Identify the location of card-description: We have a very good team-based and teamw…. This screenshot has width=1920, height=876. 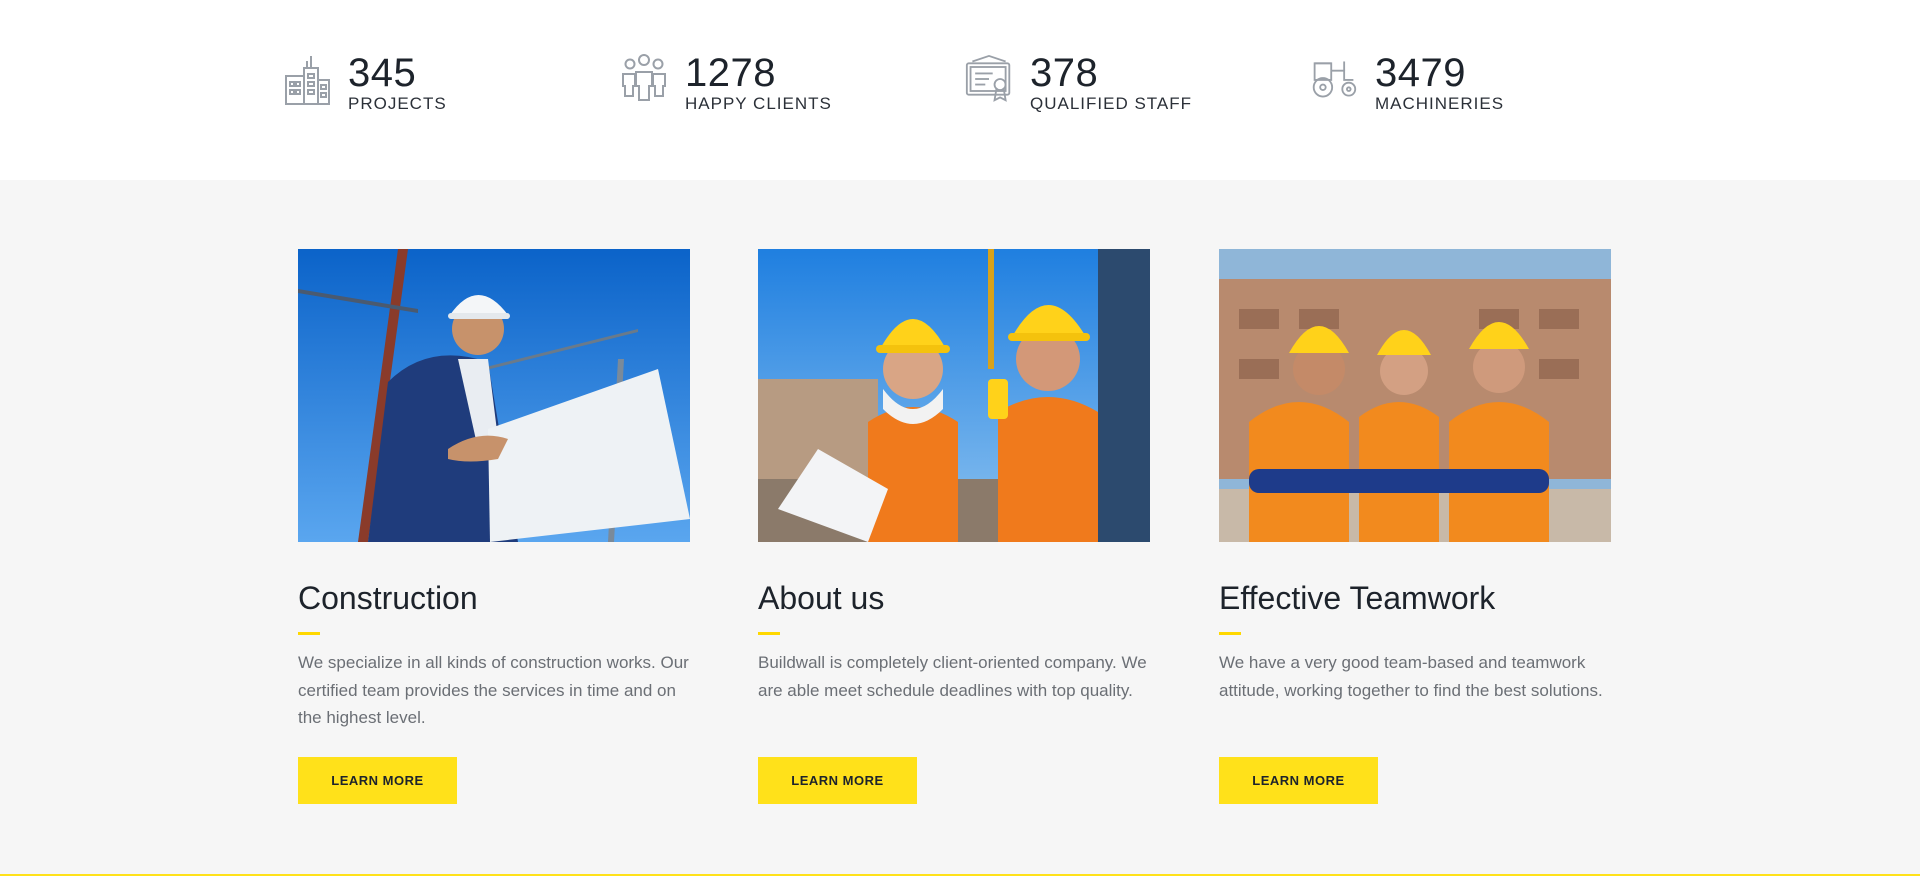
(1411, 676).